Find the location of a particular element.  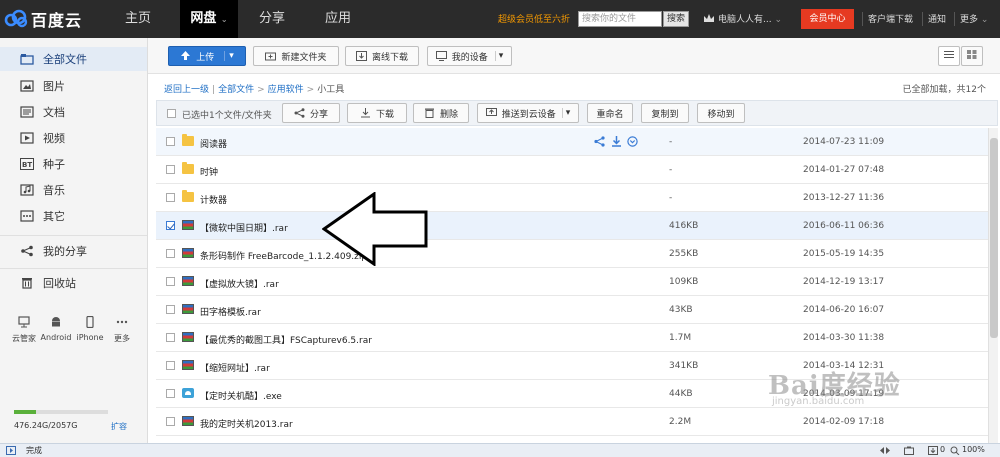

file-row: 我的定时关机2013.rar 2.2M 2014-02-09 17:18 is located at coordinates (572, 422).